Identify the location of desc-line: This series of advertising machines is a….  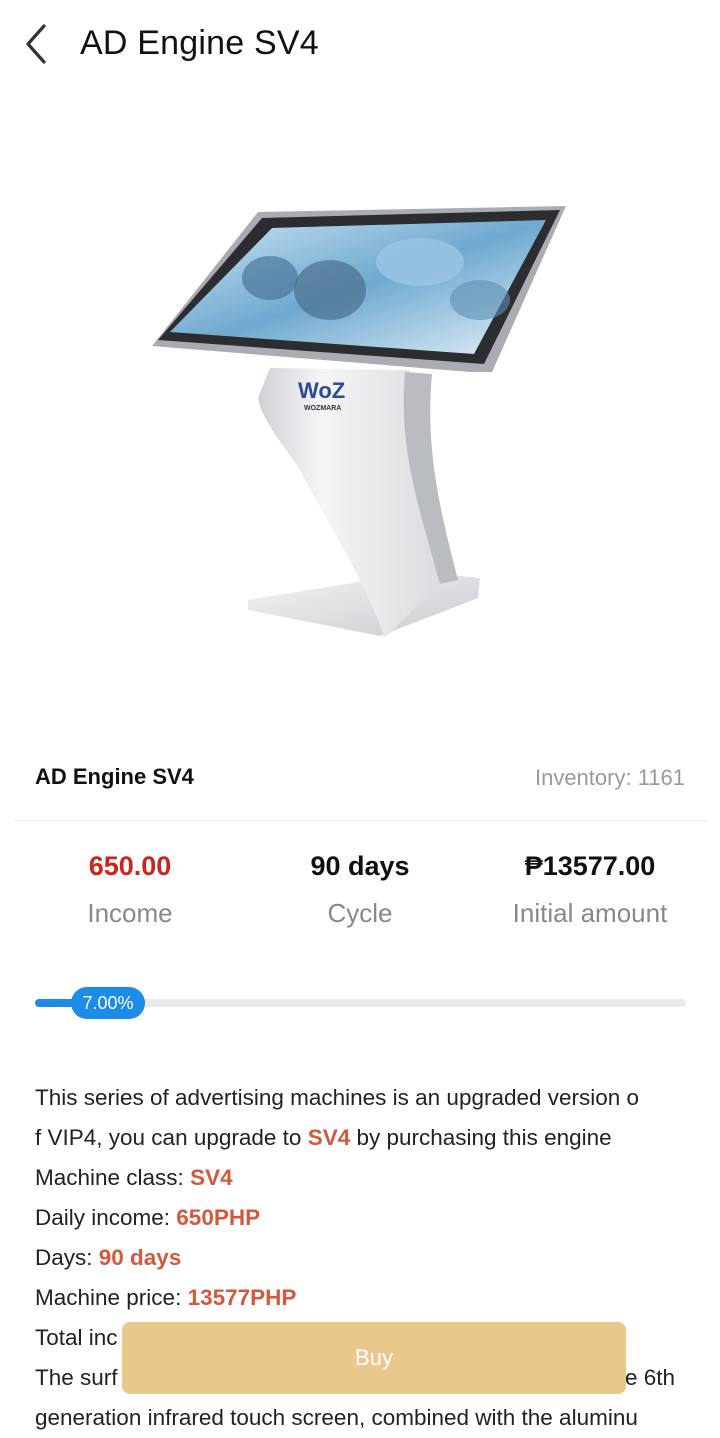
(337, 1097).